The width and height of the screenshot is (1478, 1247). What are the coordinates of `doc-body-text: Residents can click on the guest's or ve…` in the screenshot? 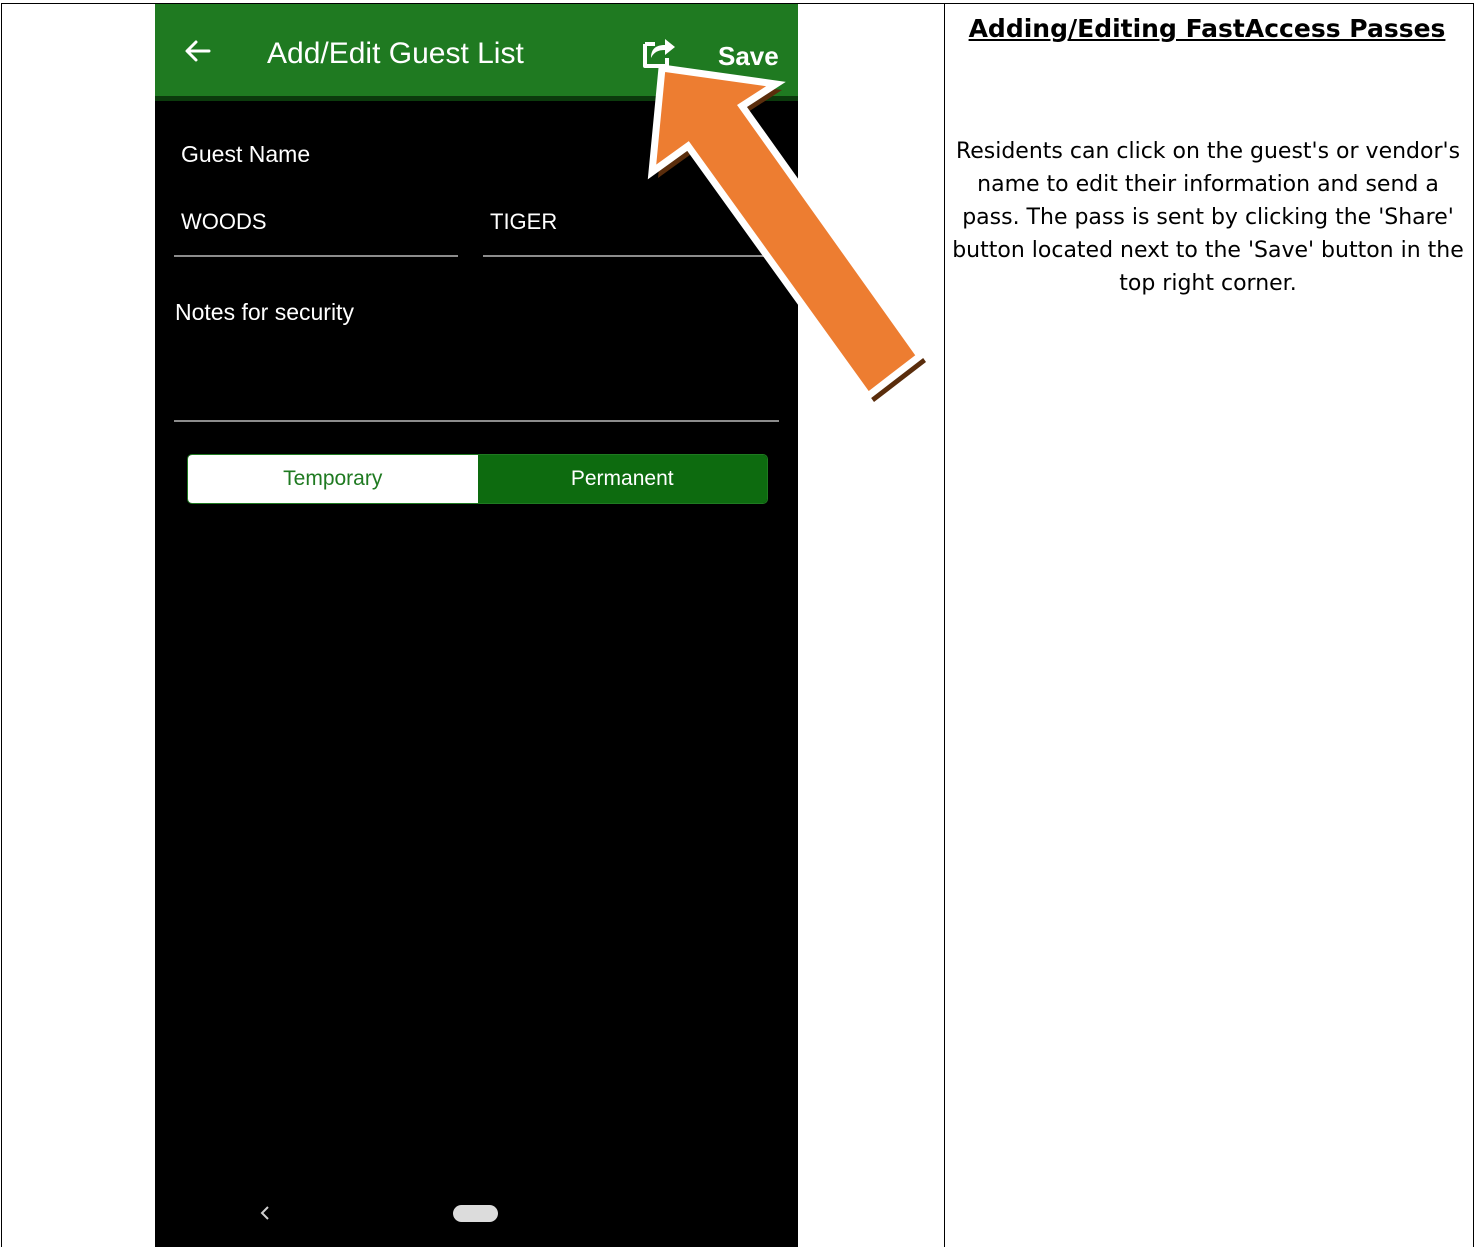 It's located at (1208, 217).